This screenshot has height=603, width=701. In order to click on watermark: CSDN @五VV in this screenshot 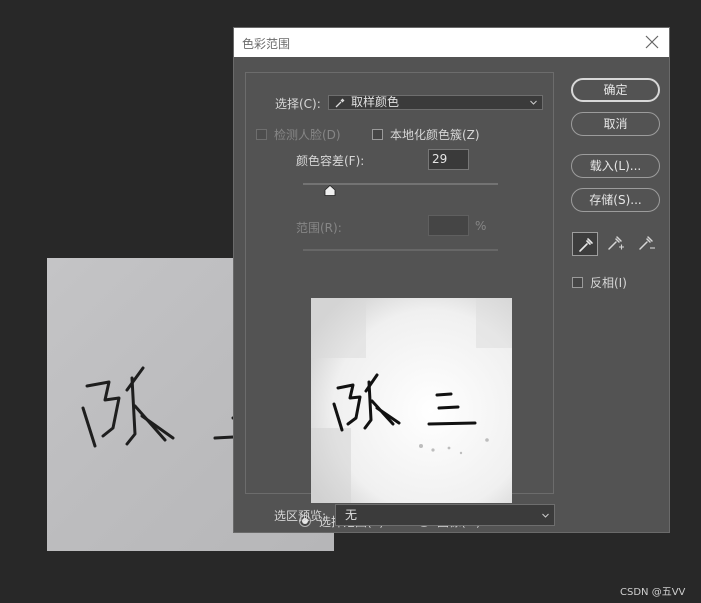, I will do `click(653, 592)`.